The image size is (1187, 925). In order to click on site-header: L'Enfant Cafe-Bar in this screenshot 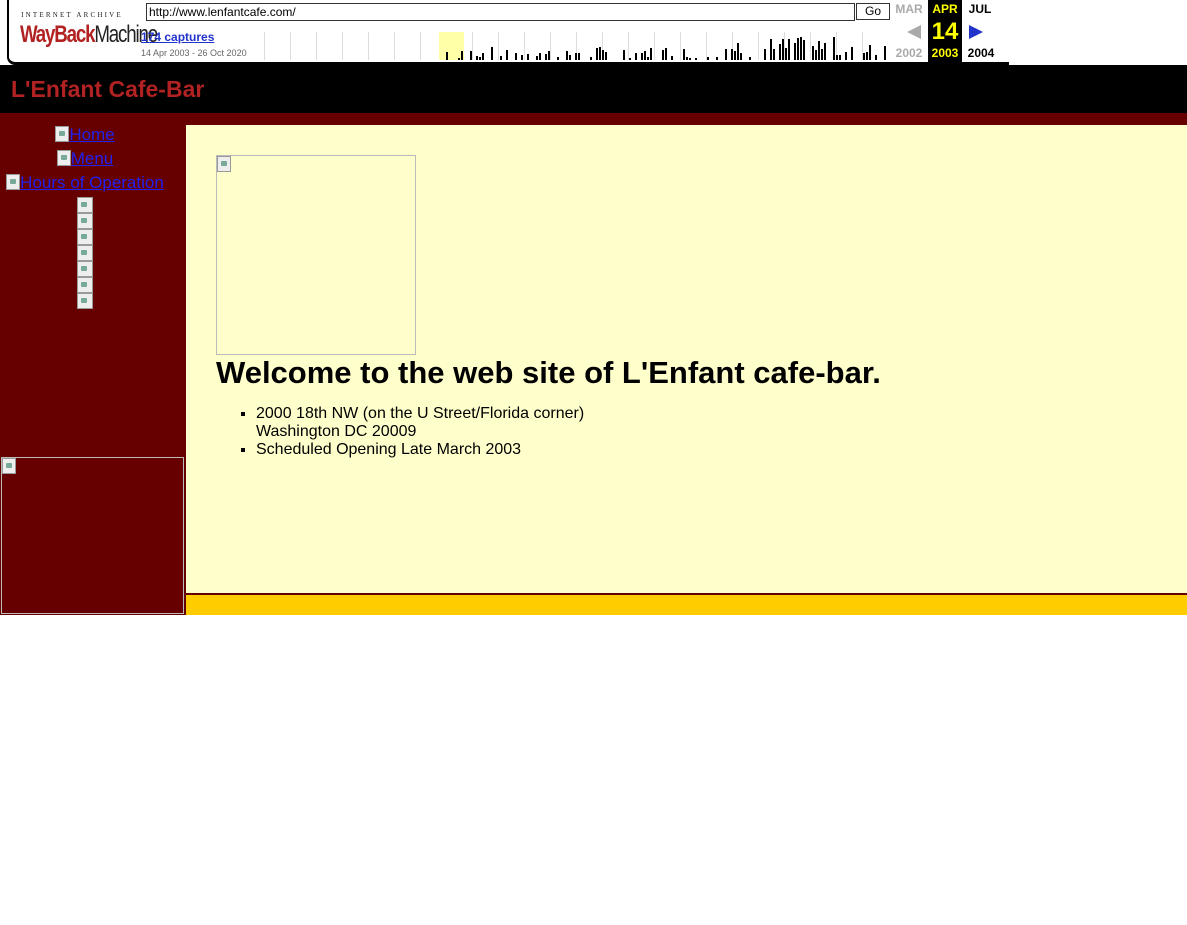, I will do `click(593, 89)`.